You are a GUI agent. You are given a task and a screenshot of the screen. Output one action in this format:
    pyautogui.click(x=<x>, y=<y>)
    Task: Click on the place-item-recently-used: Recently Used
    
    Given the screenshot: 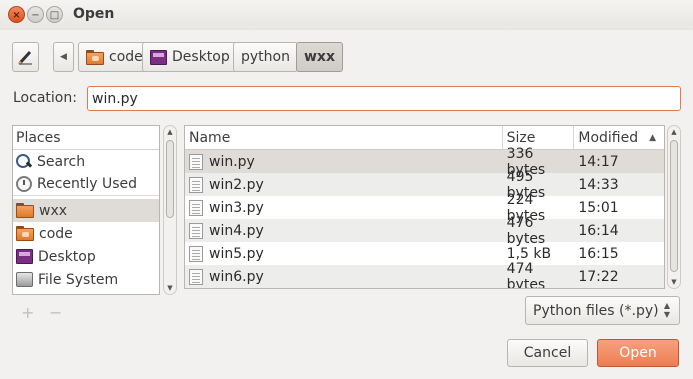 What is the action you would take?
    pyautogui.click(x=86, y=184)
    